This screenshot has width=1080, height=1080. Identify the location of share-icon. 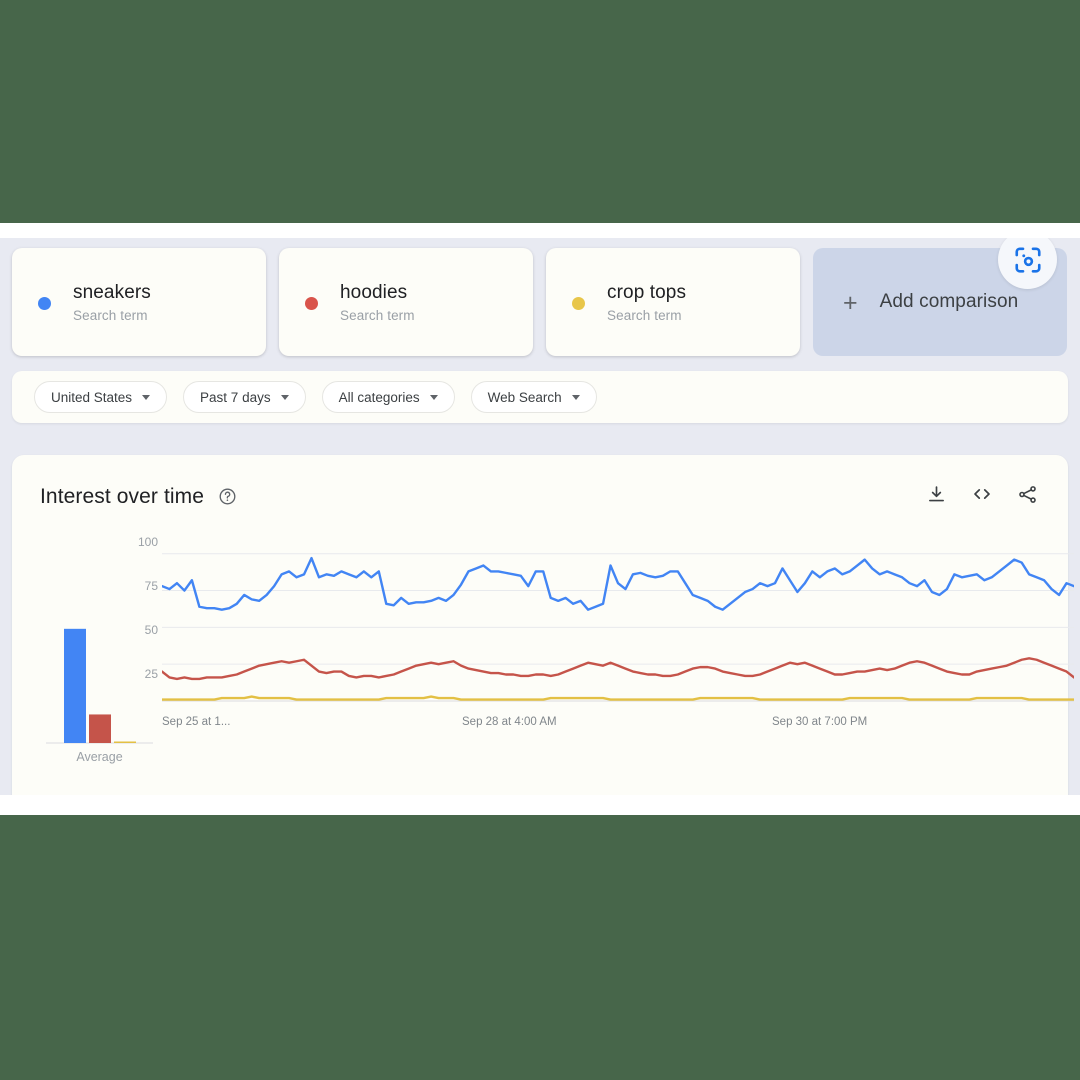
(1027, 497).